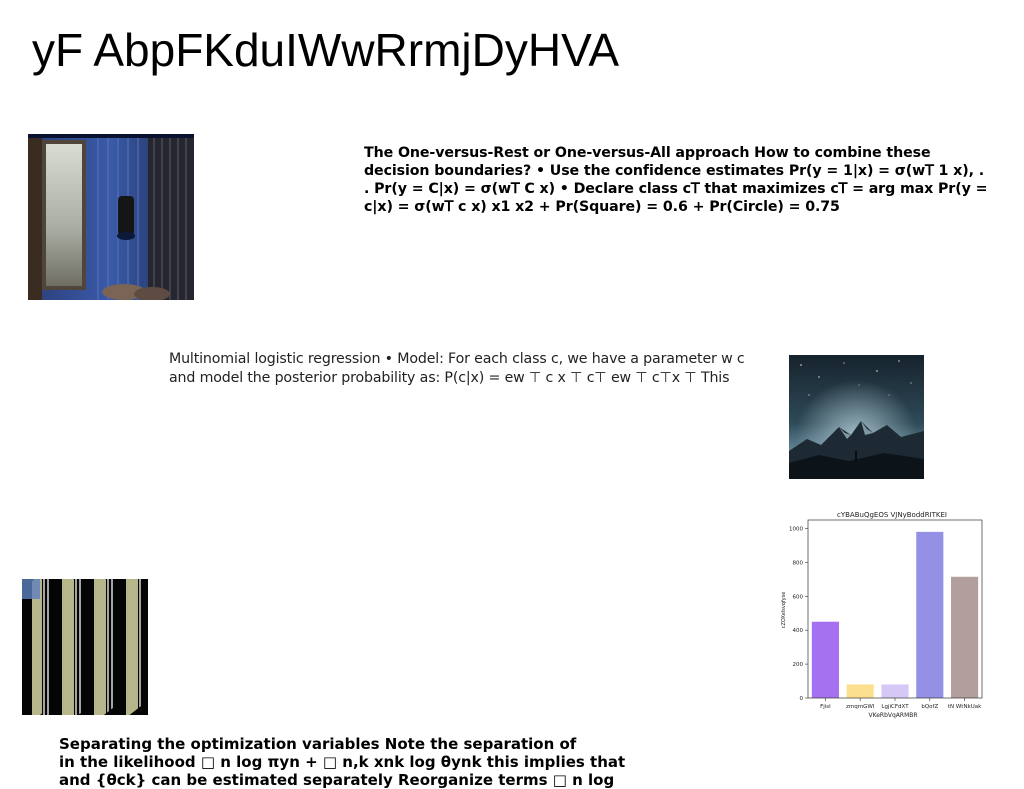 The image size is (1024, 789). Describe the element at coordinates (796, 529) in the screenshot. I see `chart-y-tick-label: 1000` at that location.